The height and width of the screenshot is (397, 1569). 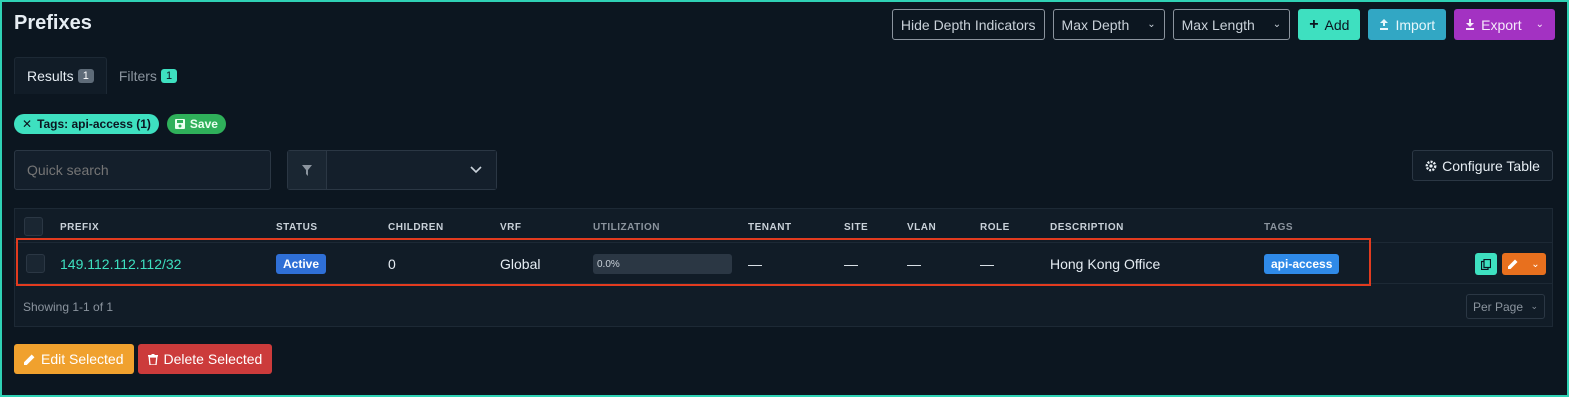 What do you see at coordinates (152, 359) in the screenshot?
I see `trash-icon` at bounding box center [152, 359].